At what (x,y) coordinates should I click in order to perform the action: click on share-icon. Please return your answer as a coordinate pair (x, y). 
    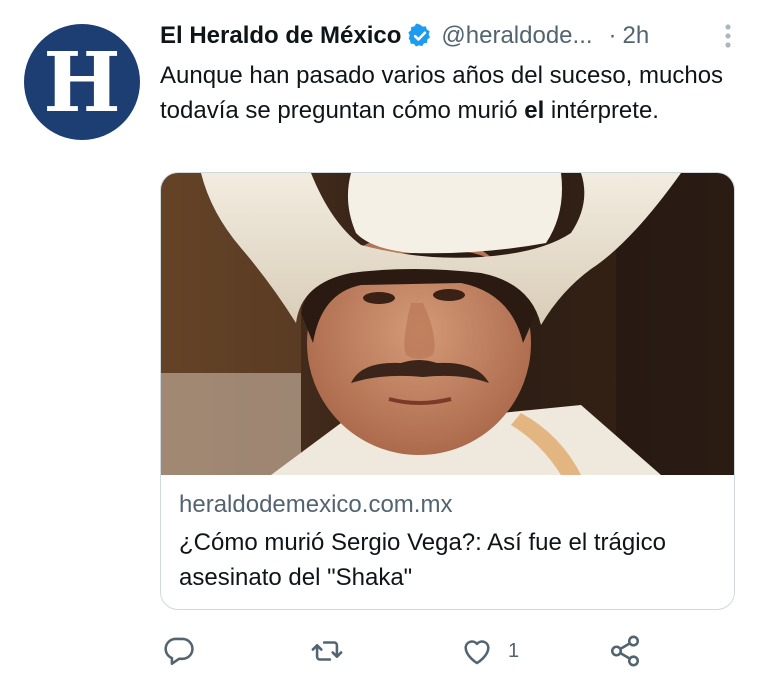
    Looking at the image, I should click on (625, 651).